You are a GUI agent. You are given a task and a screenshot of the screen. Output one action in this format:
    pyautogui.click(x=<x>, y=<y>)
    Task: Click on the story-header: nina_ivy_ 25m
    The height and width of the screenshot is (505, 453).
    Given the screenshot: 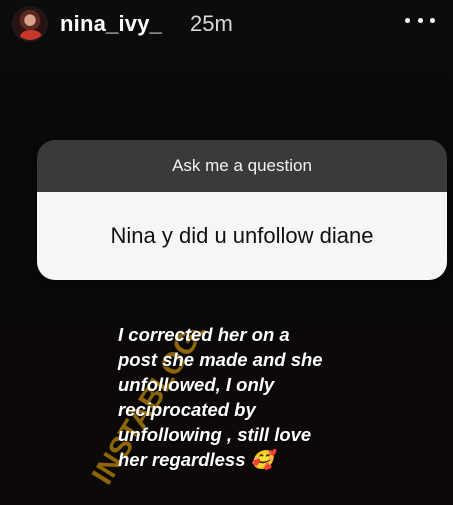 What is the action you would take?
    pyautogui.click(x=226, y=24)
    